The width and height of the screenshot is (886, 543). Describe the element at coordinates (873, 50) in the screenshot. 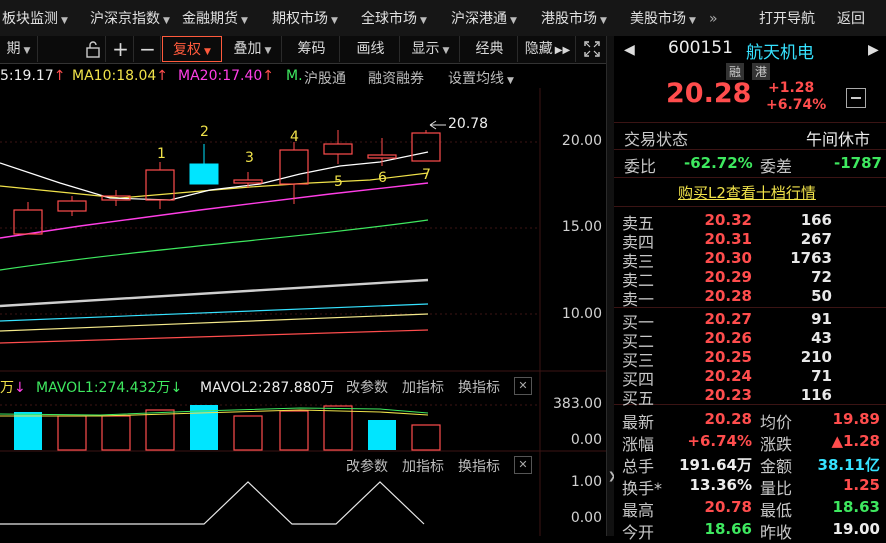

I see `next-stock-icon: ▶` at that location.